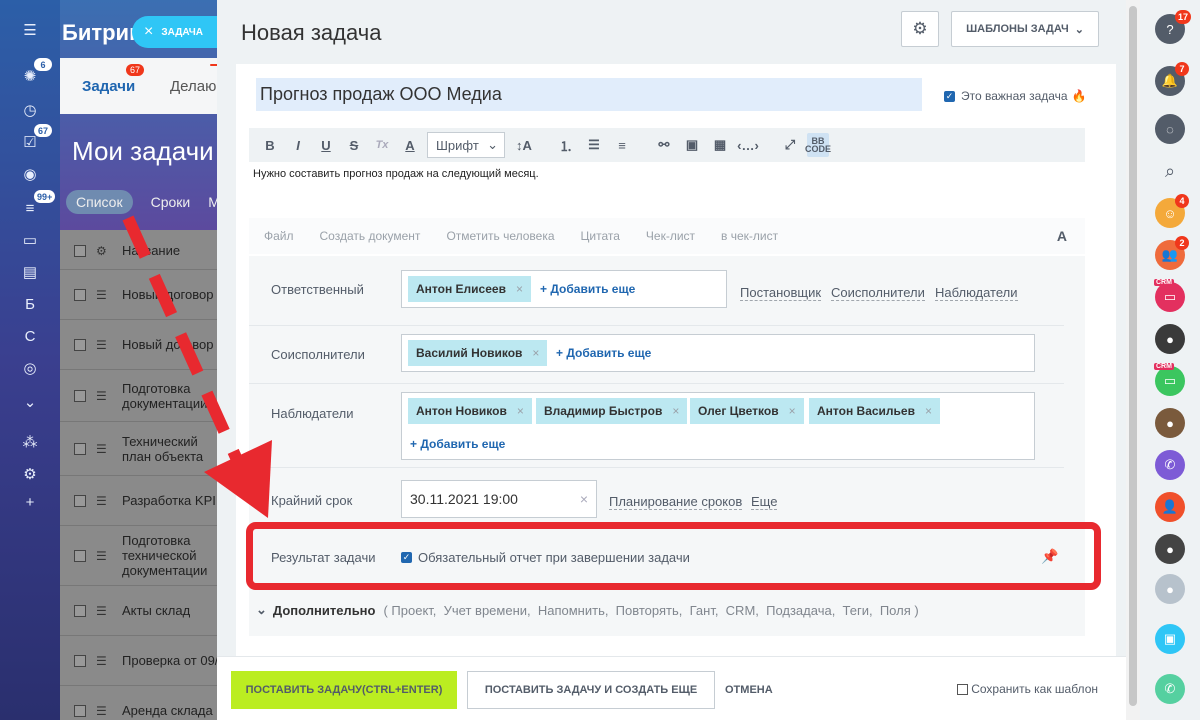 This screenshot has width=1200, height=720. What do you see at coordinates (500, 236) in the screenshot?
I see `mention-person-link: Отметить человека` at bounding box center [500, 236].